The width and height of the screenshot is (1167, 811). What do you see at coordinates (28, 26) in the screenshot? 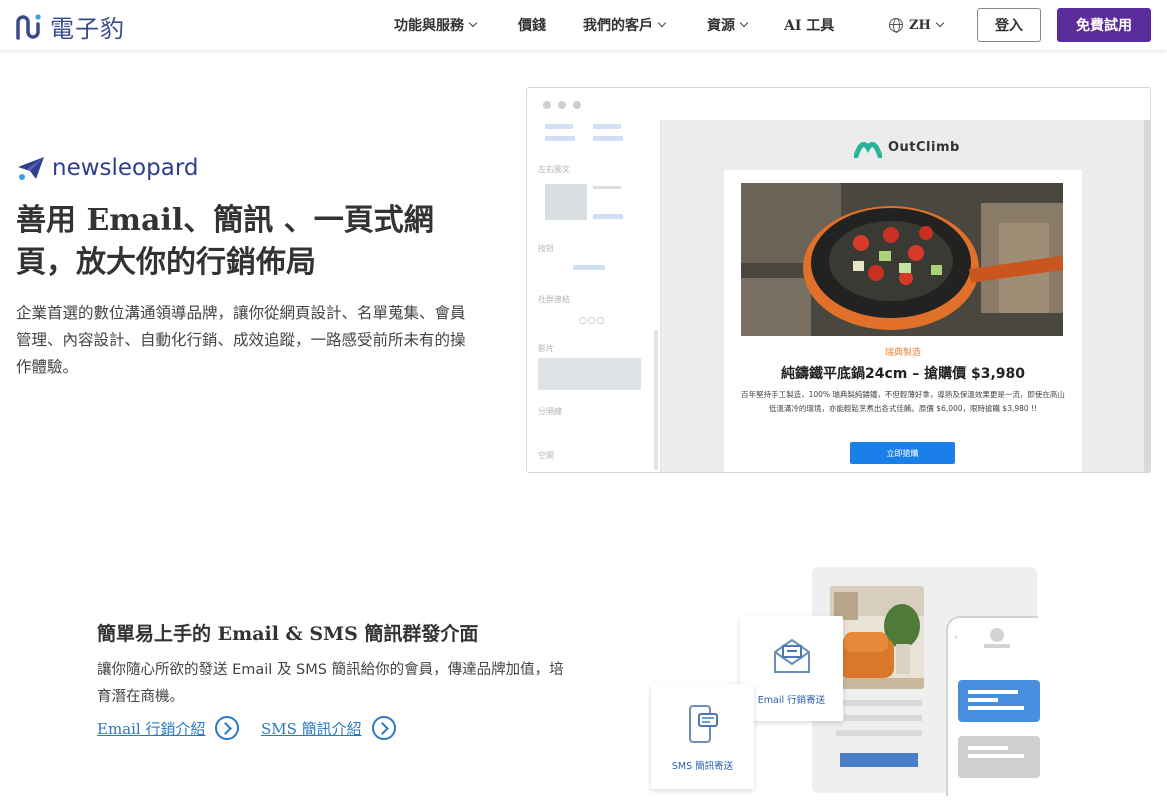
I see `logo-icon` at bounding box center [28, 26].